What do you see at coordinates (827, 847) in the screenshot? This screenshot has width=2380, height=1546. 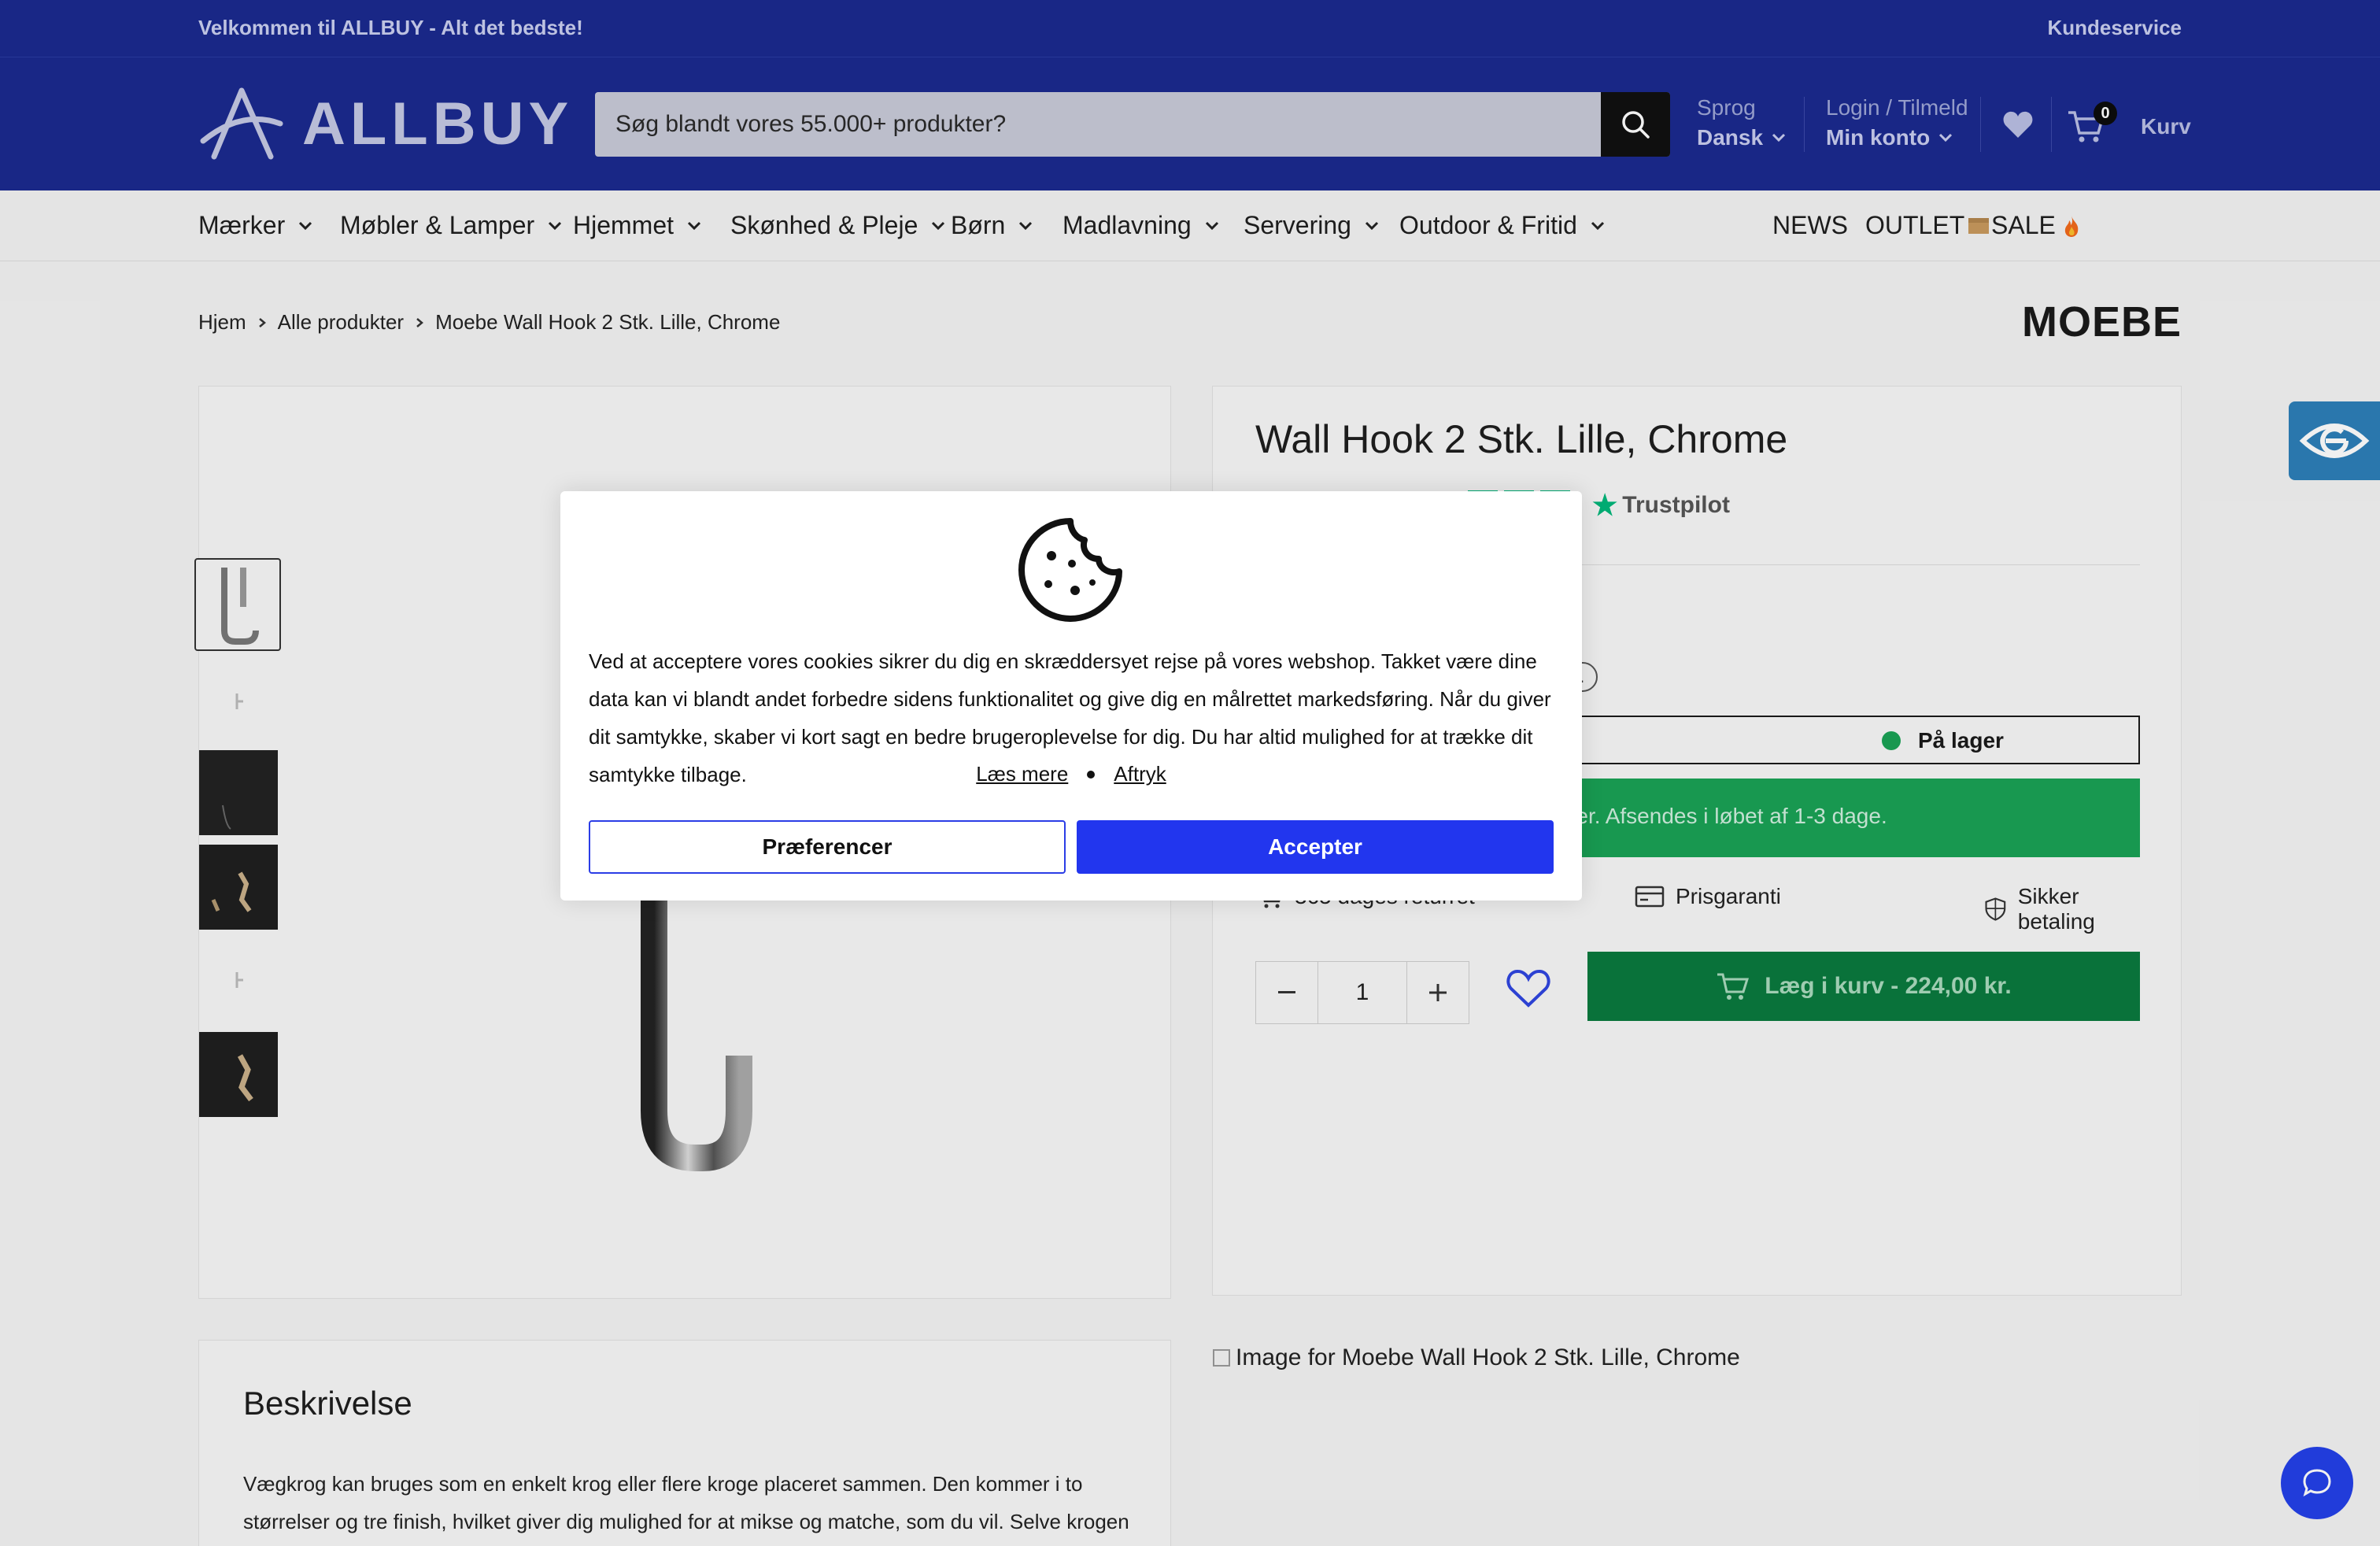 I see `preferences-button: Præferencer` at bounding box center [827, 847].